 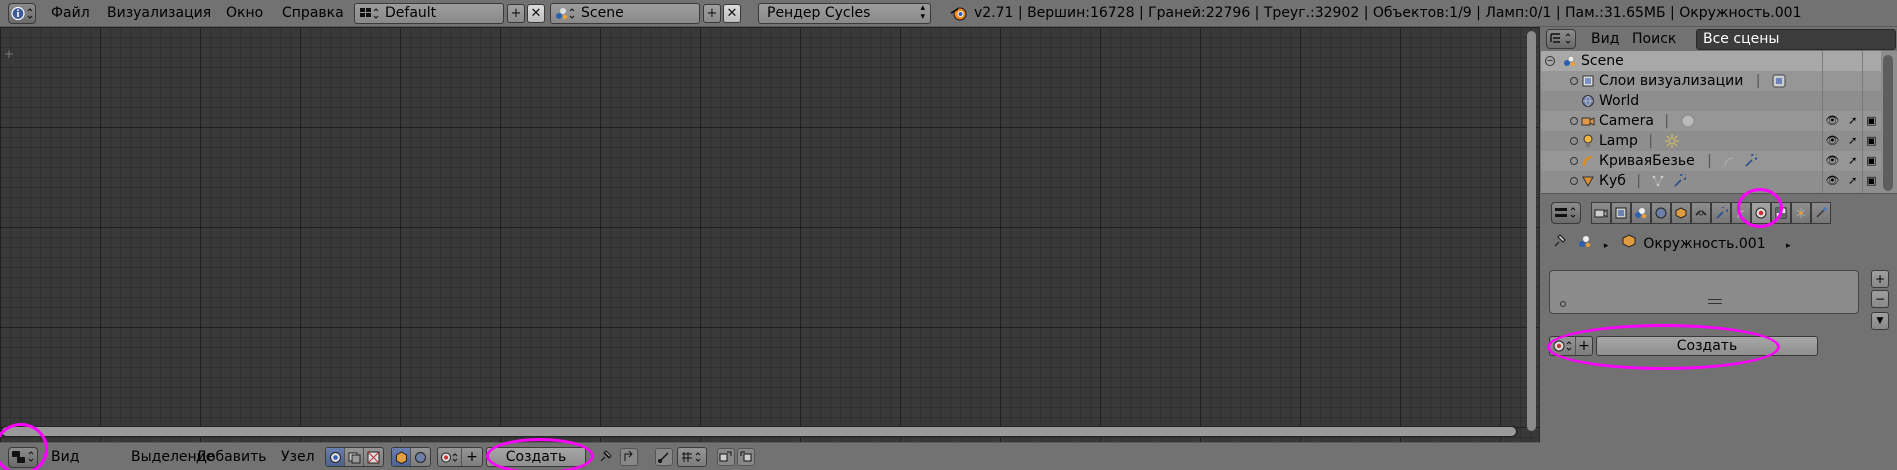 What do you see at coordinates (1711, 81) in the screenshot?
I see `outliner-row-render-layers: Слои визуализации |` at bounding box center [1711, 81].